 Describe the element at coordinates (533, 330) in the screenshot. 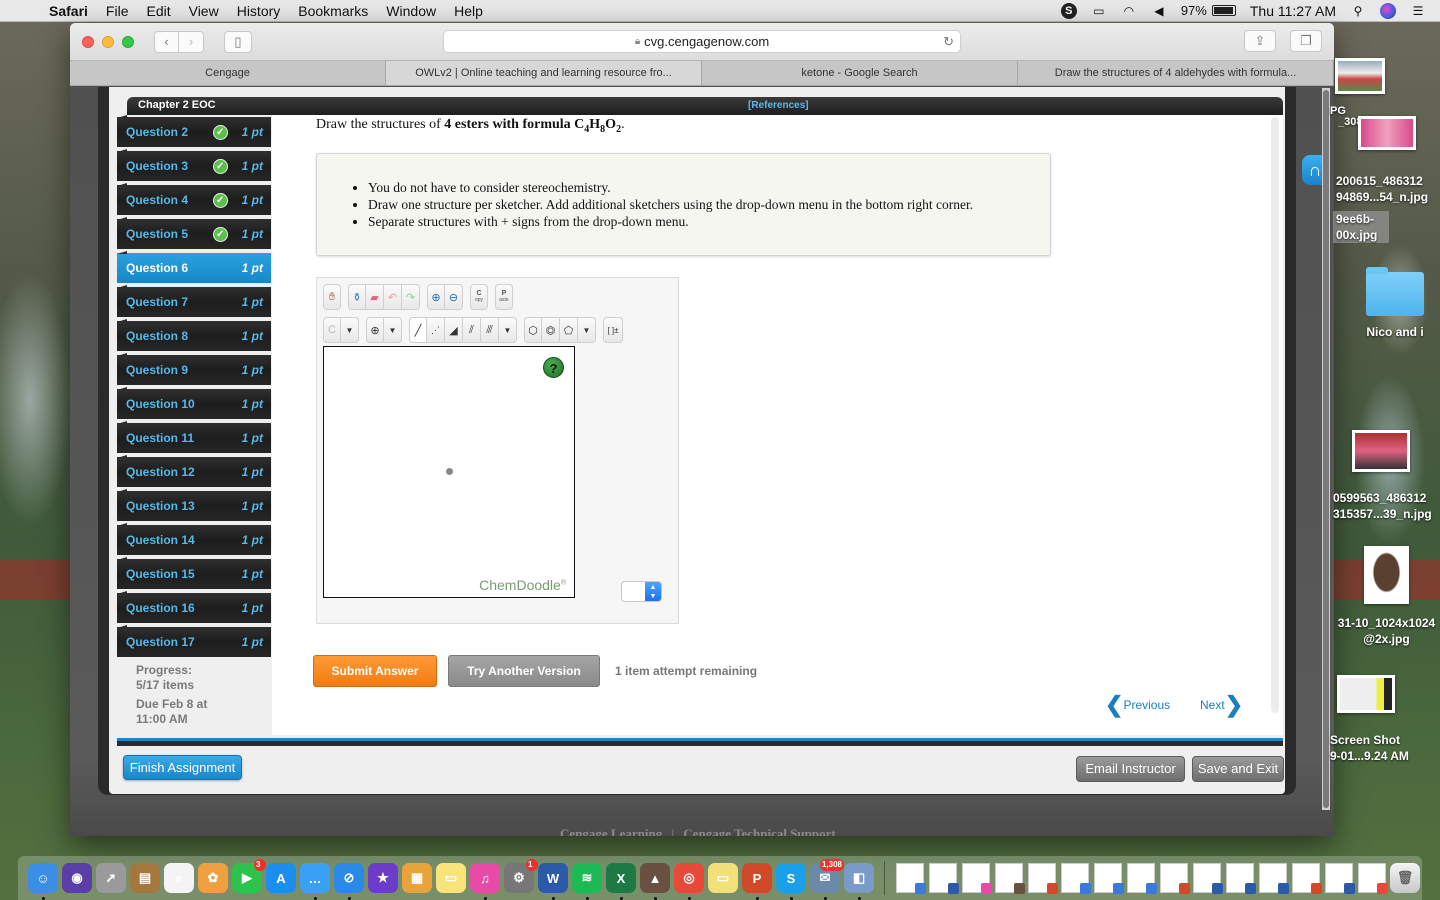

I see `cyclohexane-button: ⬡` at that location.